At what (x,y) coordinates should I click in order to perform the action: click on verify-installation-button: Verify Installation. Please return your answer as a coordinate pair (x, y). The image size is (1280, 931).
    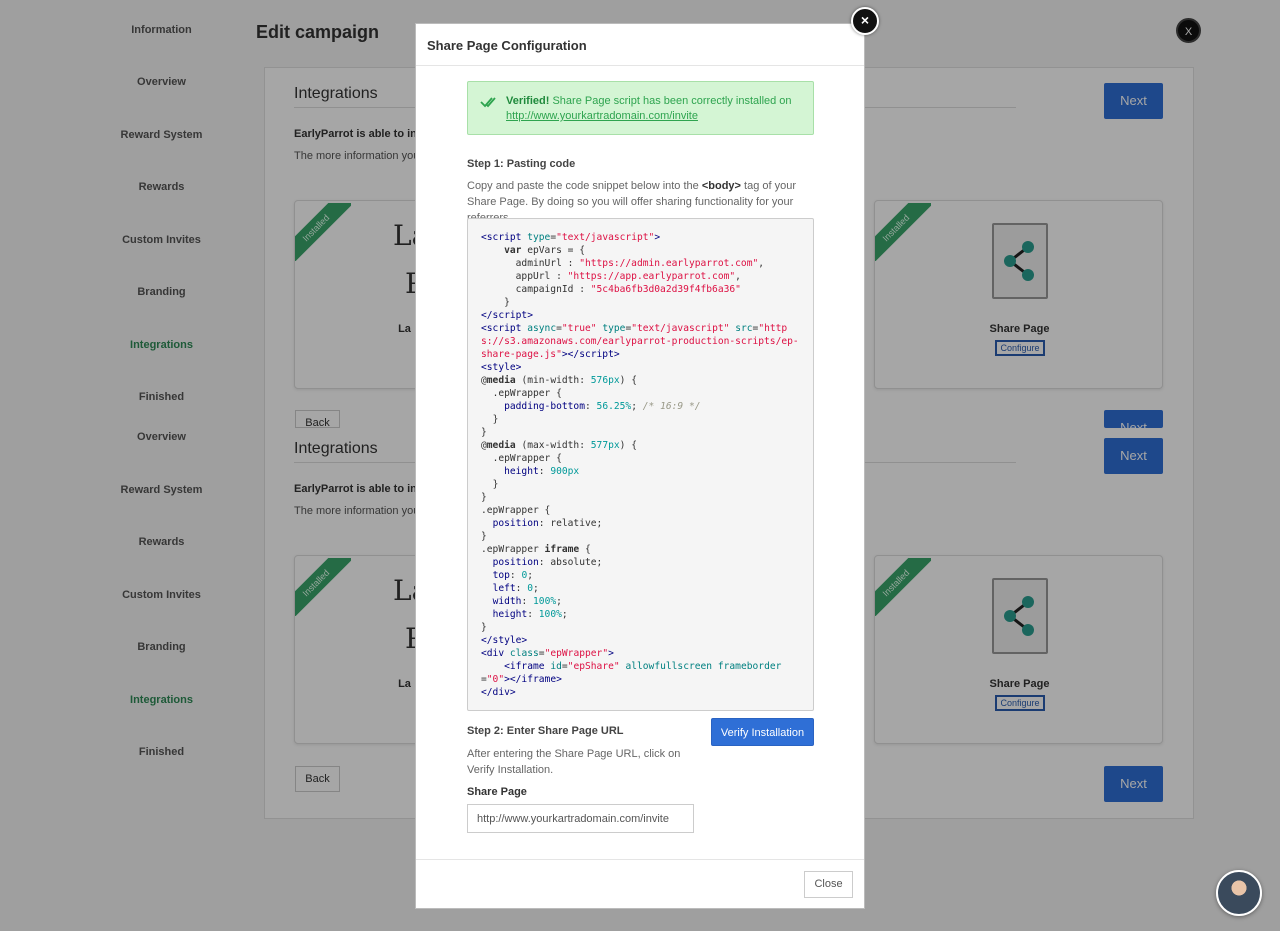
    Looking at the image, I should click on (762, 732).